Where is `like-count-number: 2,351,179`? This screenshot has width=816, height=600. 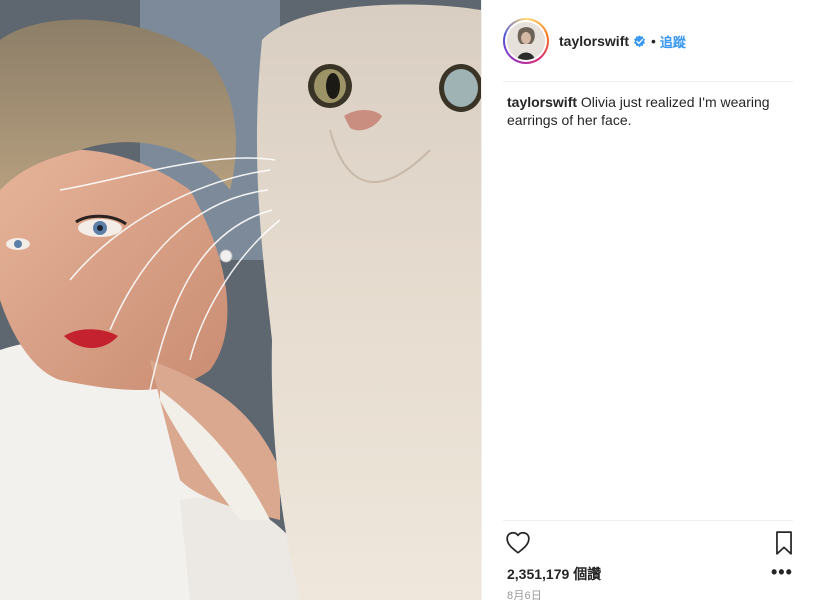
like-count-number: 2,351,179 is located at coordinates (538, 574).